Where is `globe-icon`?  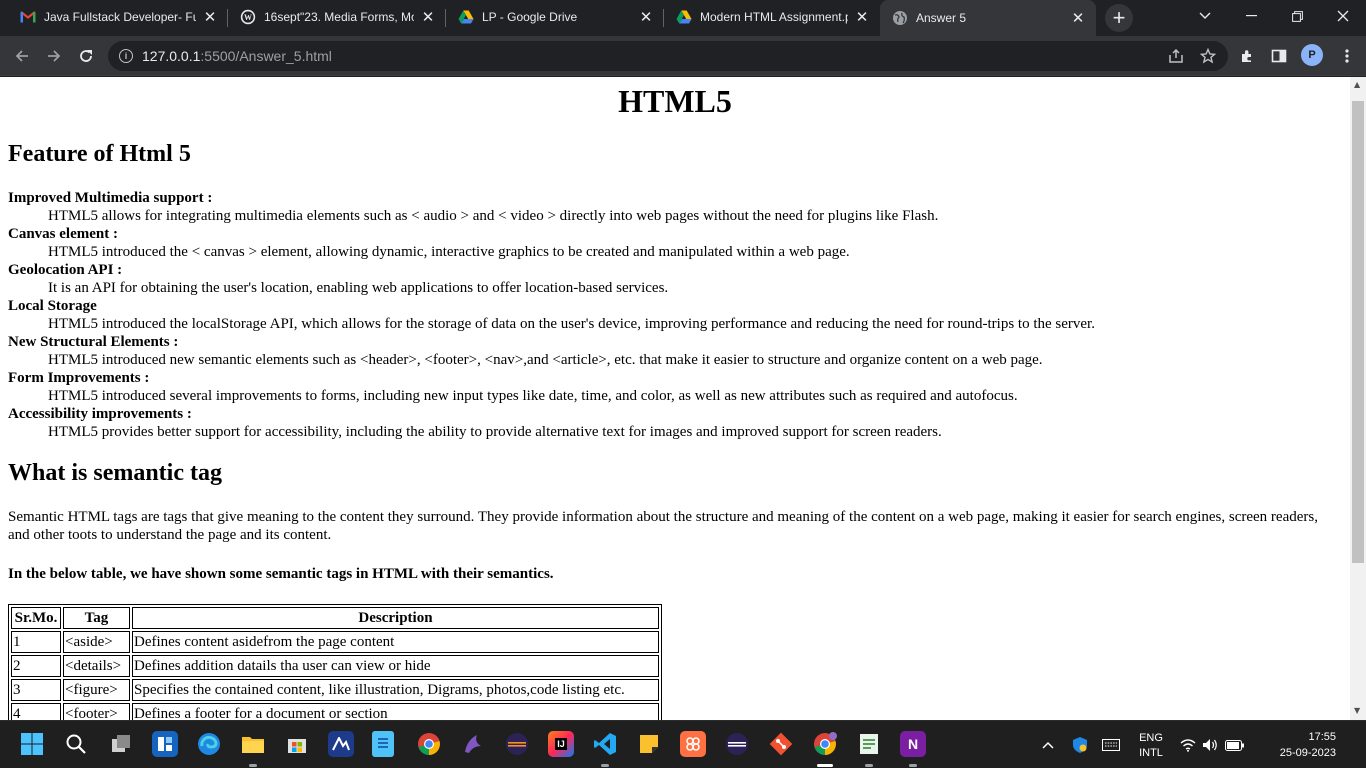
globe-icon is located at coordinates (900, 18).